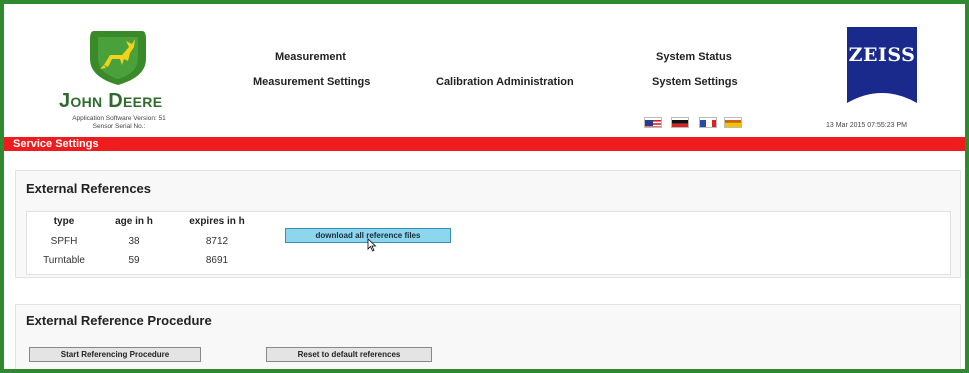 Image resolution: width=969 pixels, height=373 pixels. I want to click on french-flag-icon, so click(708, 122).